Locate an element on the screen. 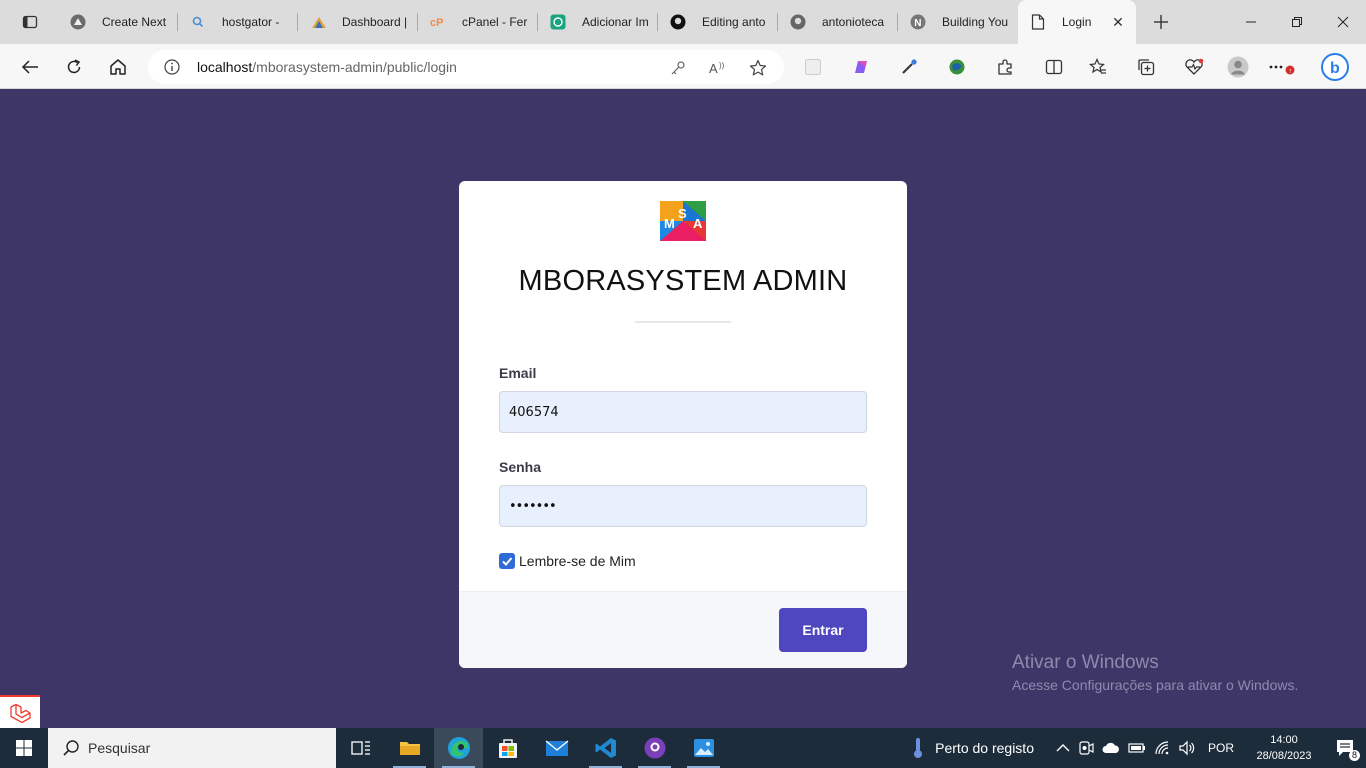  tab-login: Login ✕ is located at coordinates (1077, 22).